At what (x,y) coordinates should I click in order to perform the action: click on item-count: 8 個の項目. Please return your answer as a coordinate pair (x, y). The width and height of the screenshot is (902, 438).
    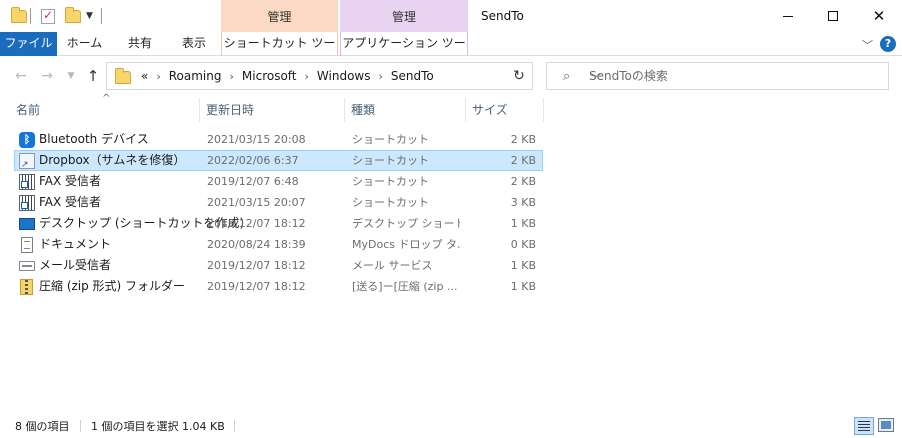
    Looking at the image, I should click on (42, 426).